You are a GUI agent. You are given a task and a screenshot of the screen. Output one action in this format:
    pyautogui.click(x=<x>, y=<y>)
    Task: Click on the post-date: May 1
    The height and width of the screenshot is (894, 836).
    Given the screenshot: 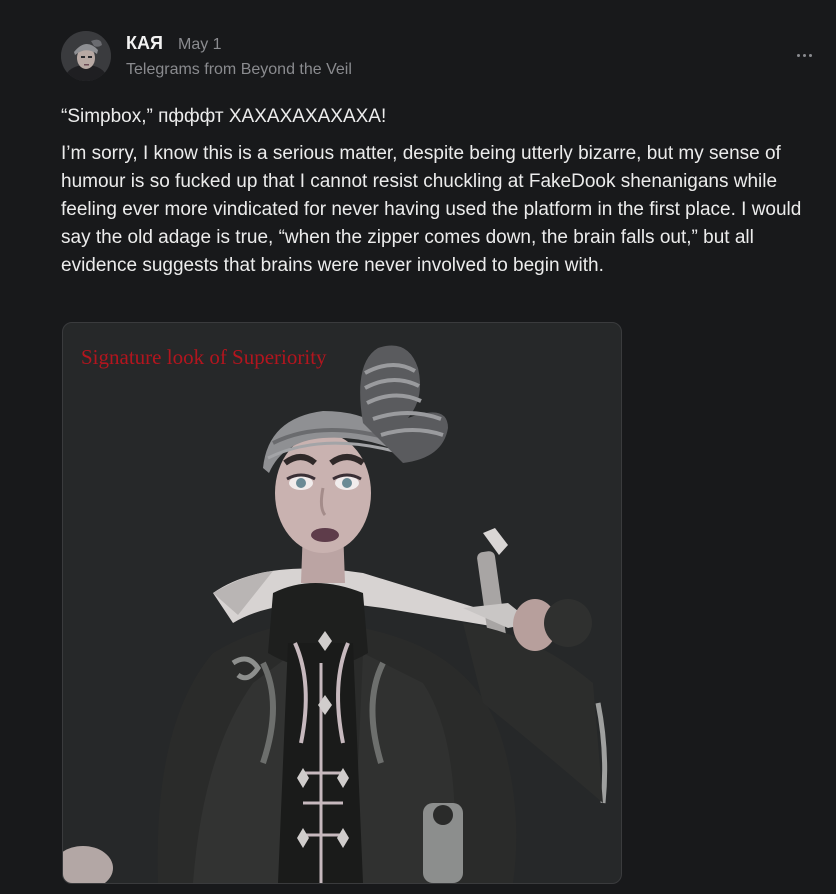 What is the action you would take?
    pyautogui.click(x=200, y=44)
    